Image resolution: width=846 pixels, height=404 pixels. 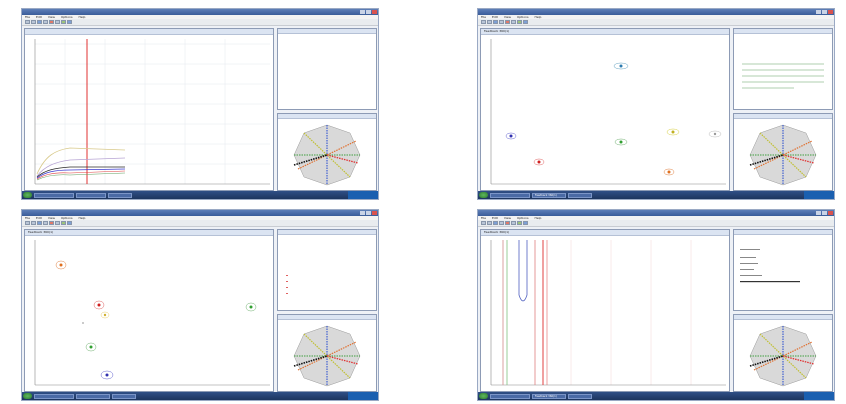 What do you see at coordinates (327, 69) in the screenshot?
I see `legend-panel` at bounding box center [327, 69].